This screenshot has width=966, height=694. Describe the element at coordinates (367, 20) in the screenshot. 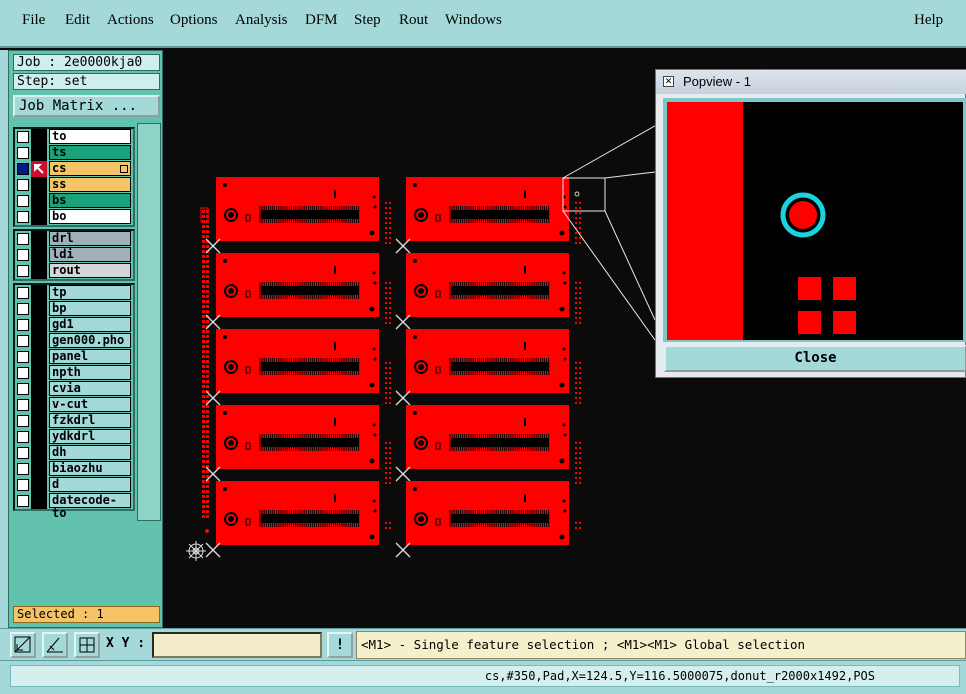

I see `menu-step: Step` at that location.